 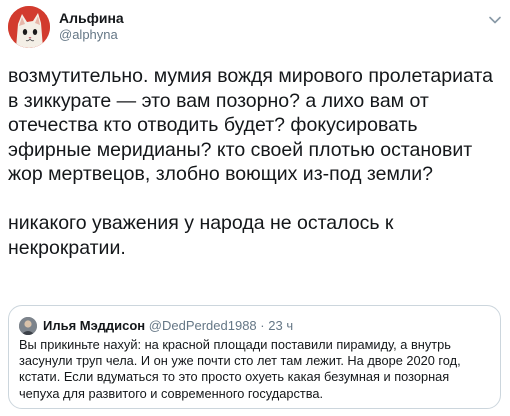 I want to click on quoted-avatar, so click(x=28, y=326).